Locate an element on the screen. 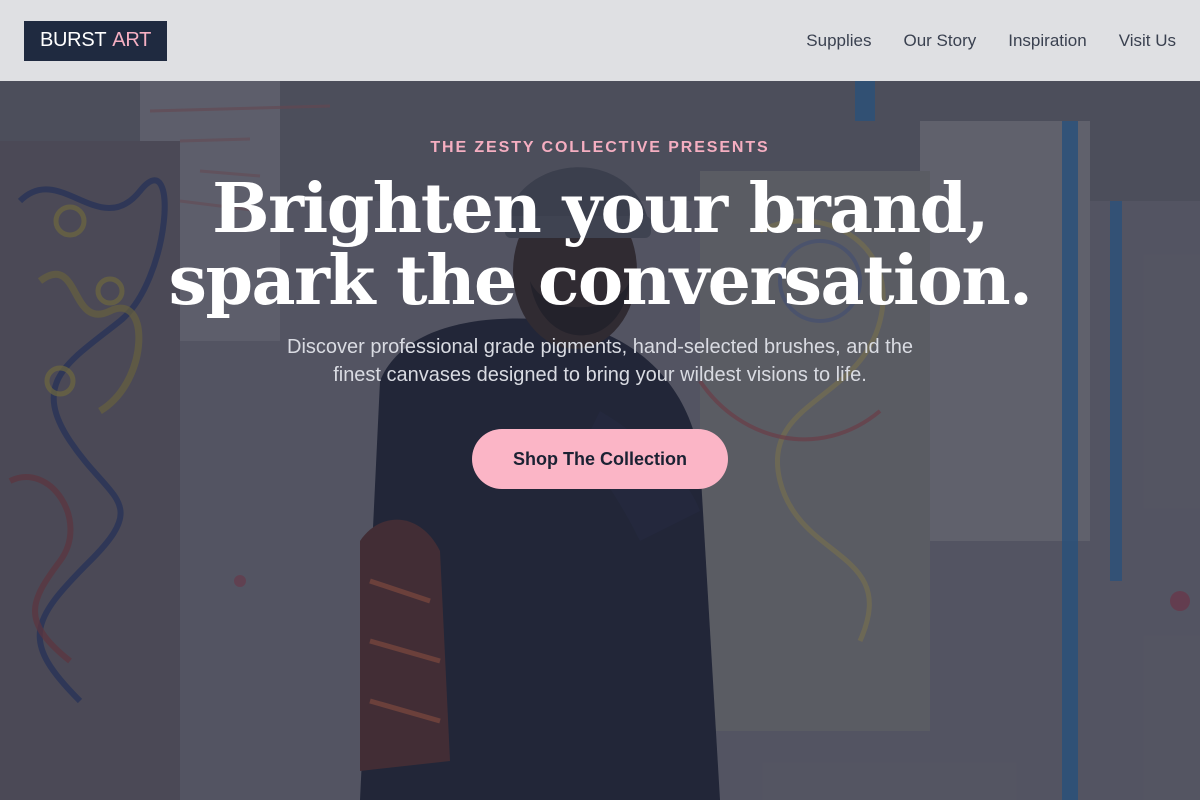 The width and height of the screenshot is (1200, 800). hero-headline-line-2: spark the conversation. is located at coordinates (600, 281).